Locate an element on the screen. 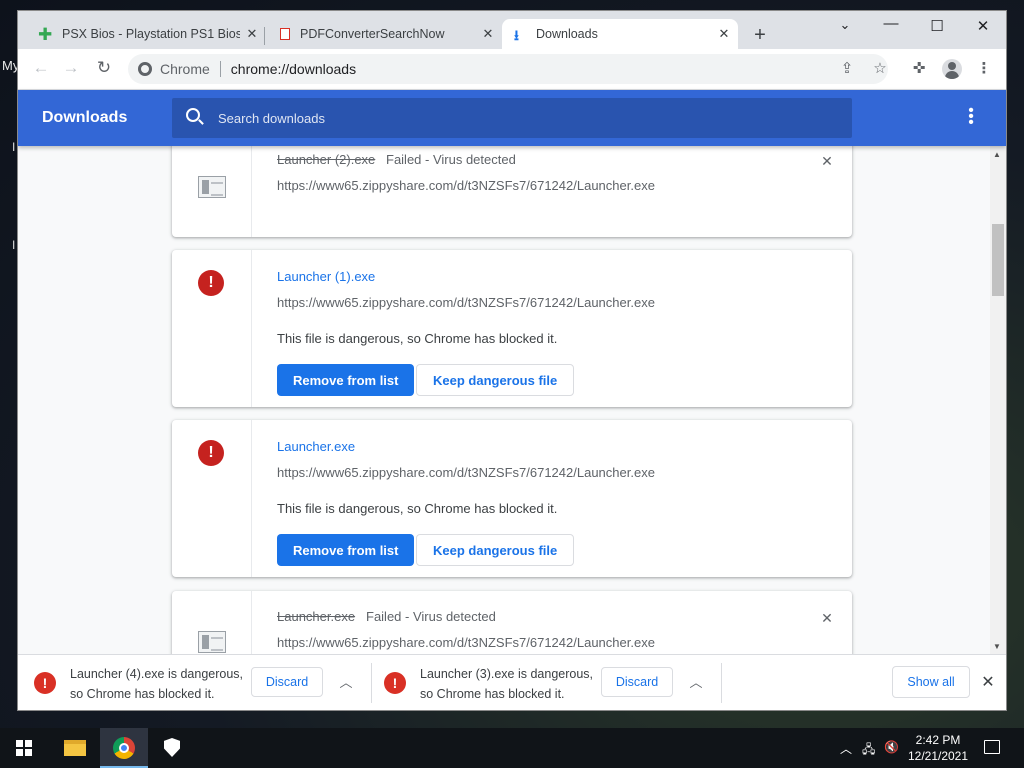 The image size is (1024, 768). shelf-separator is located at coordinates (721, 683).